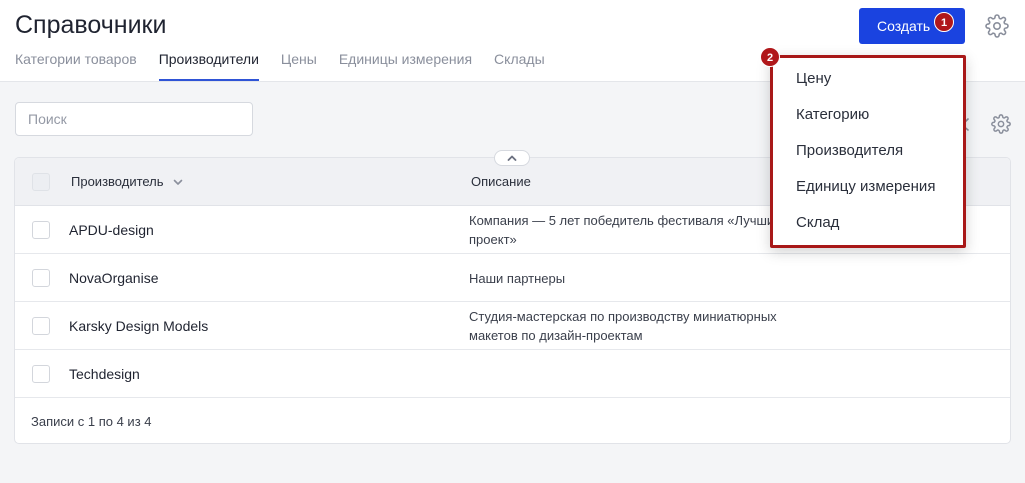 The image size is (1025, 483). What do you see at coordinates (501, 182) in the screenshot?
I see `column-header-description: Описание` at bounding box center [501, 182].